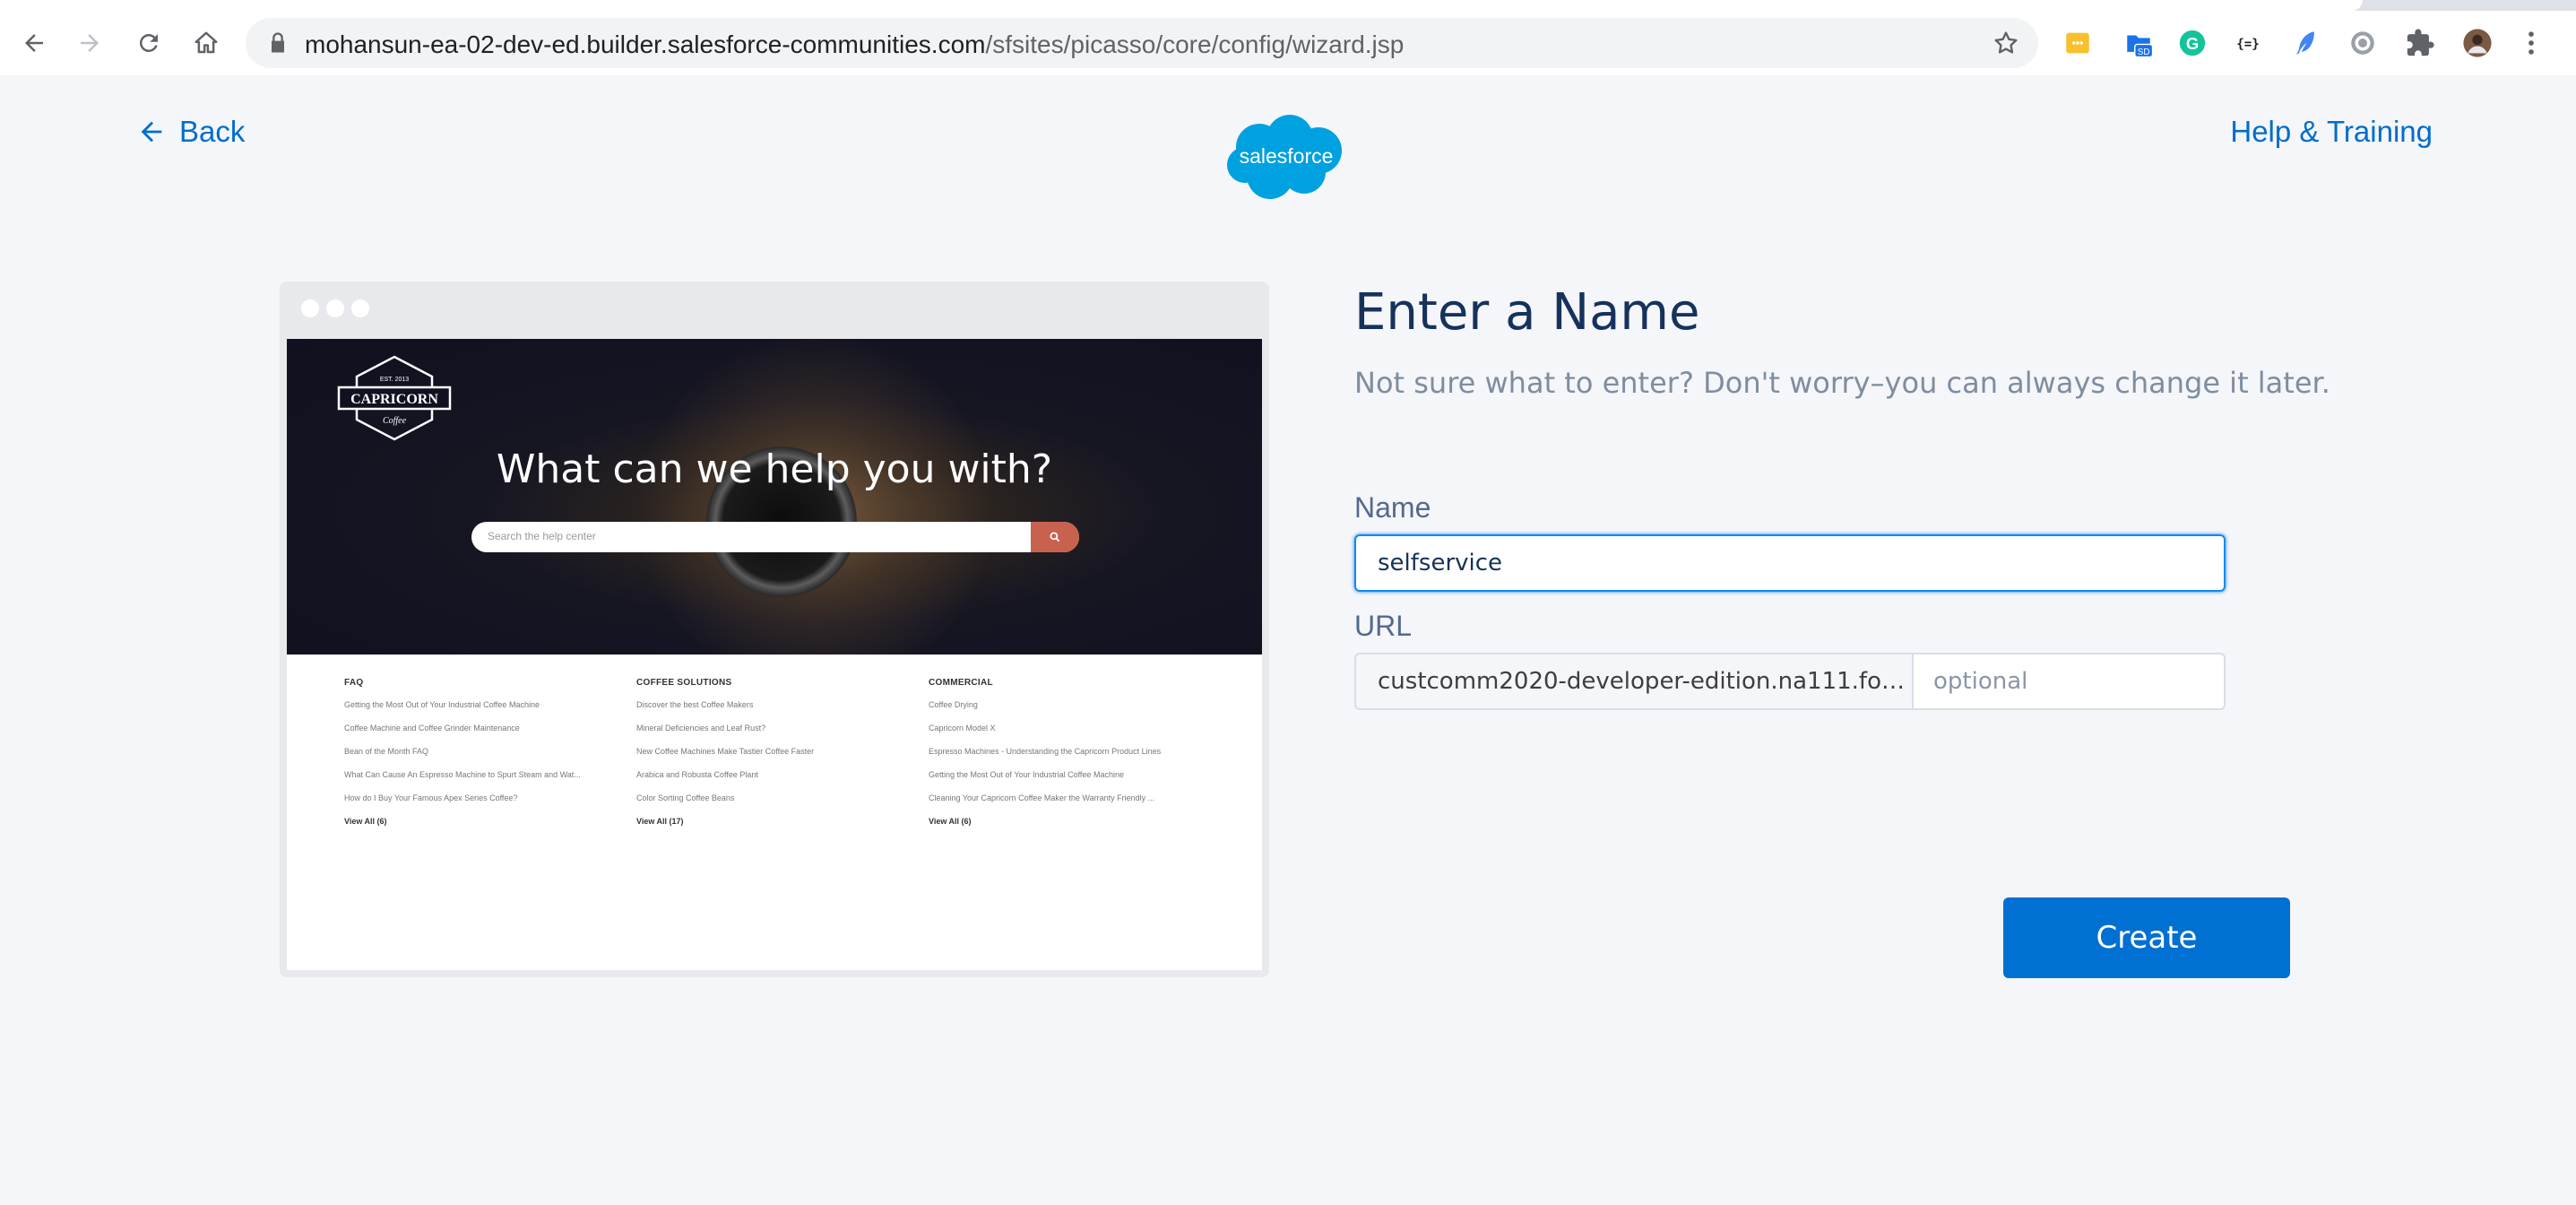  I want to click on search-icon, so click(1055, 537).